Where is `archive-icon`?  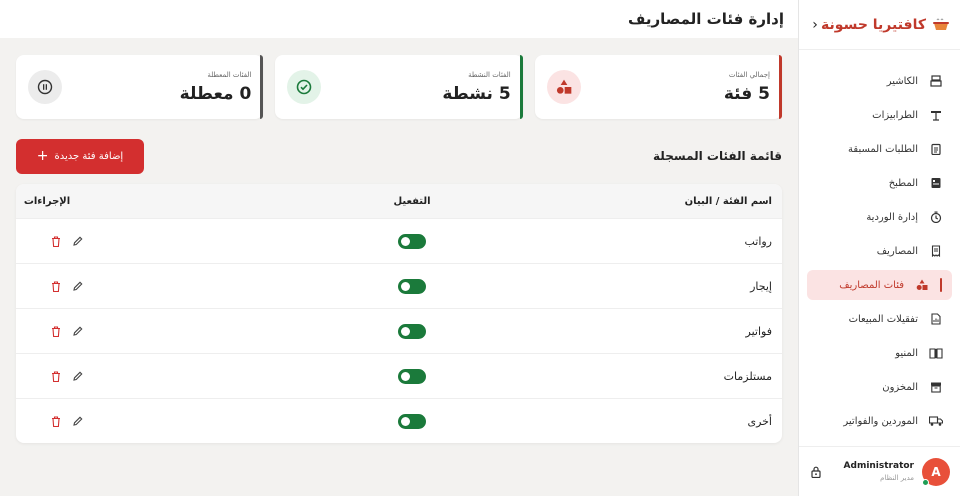 archive-icon is located at coordinates (936, 387).